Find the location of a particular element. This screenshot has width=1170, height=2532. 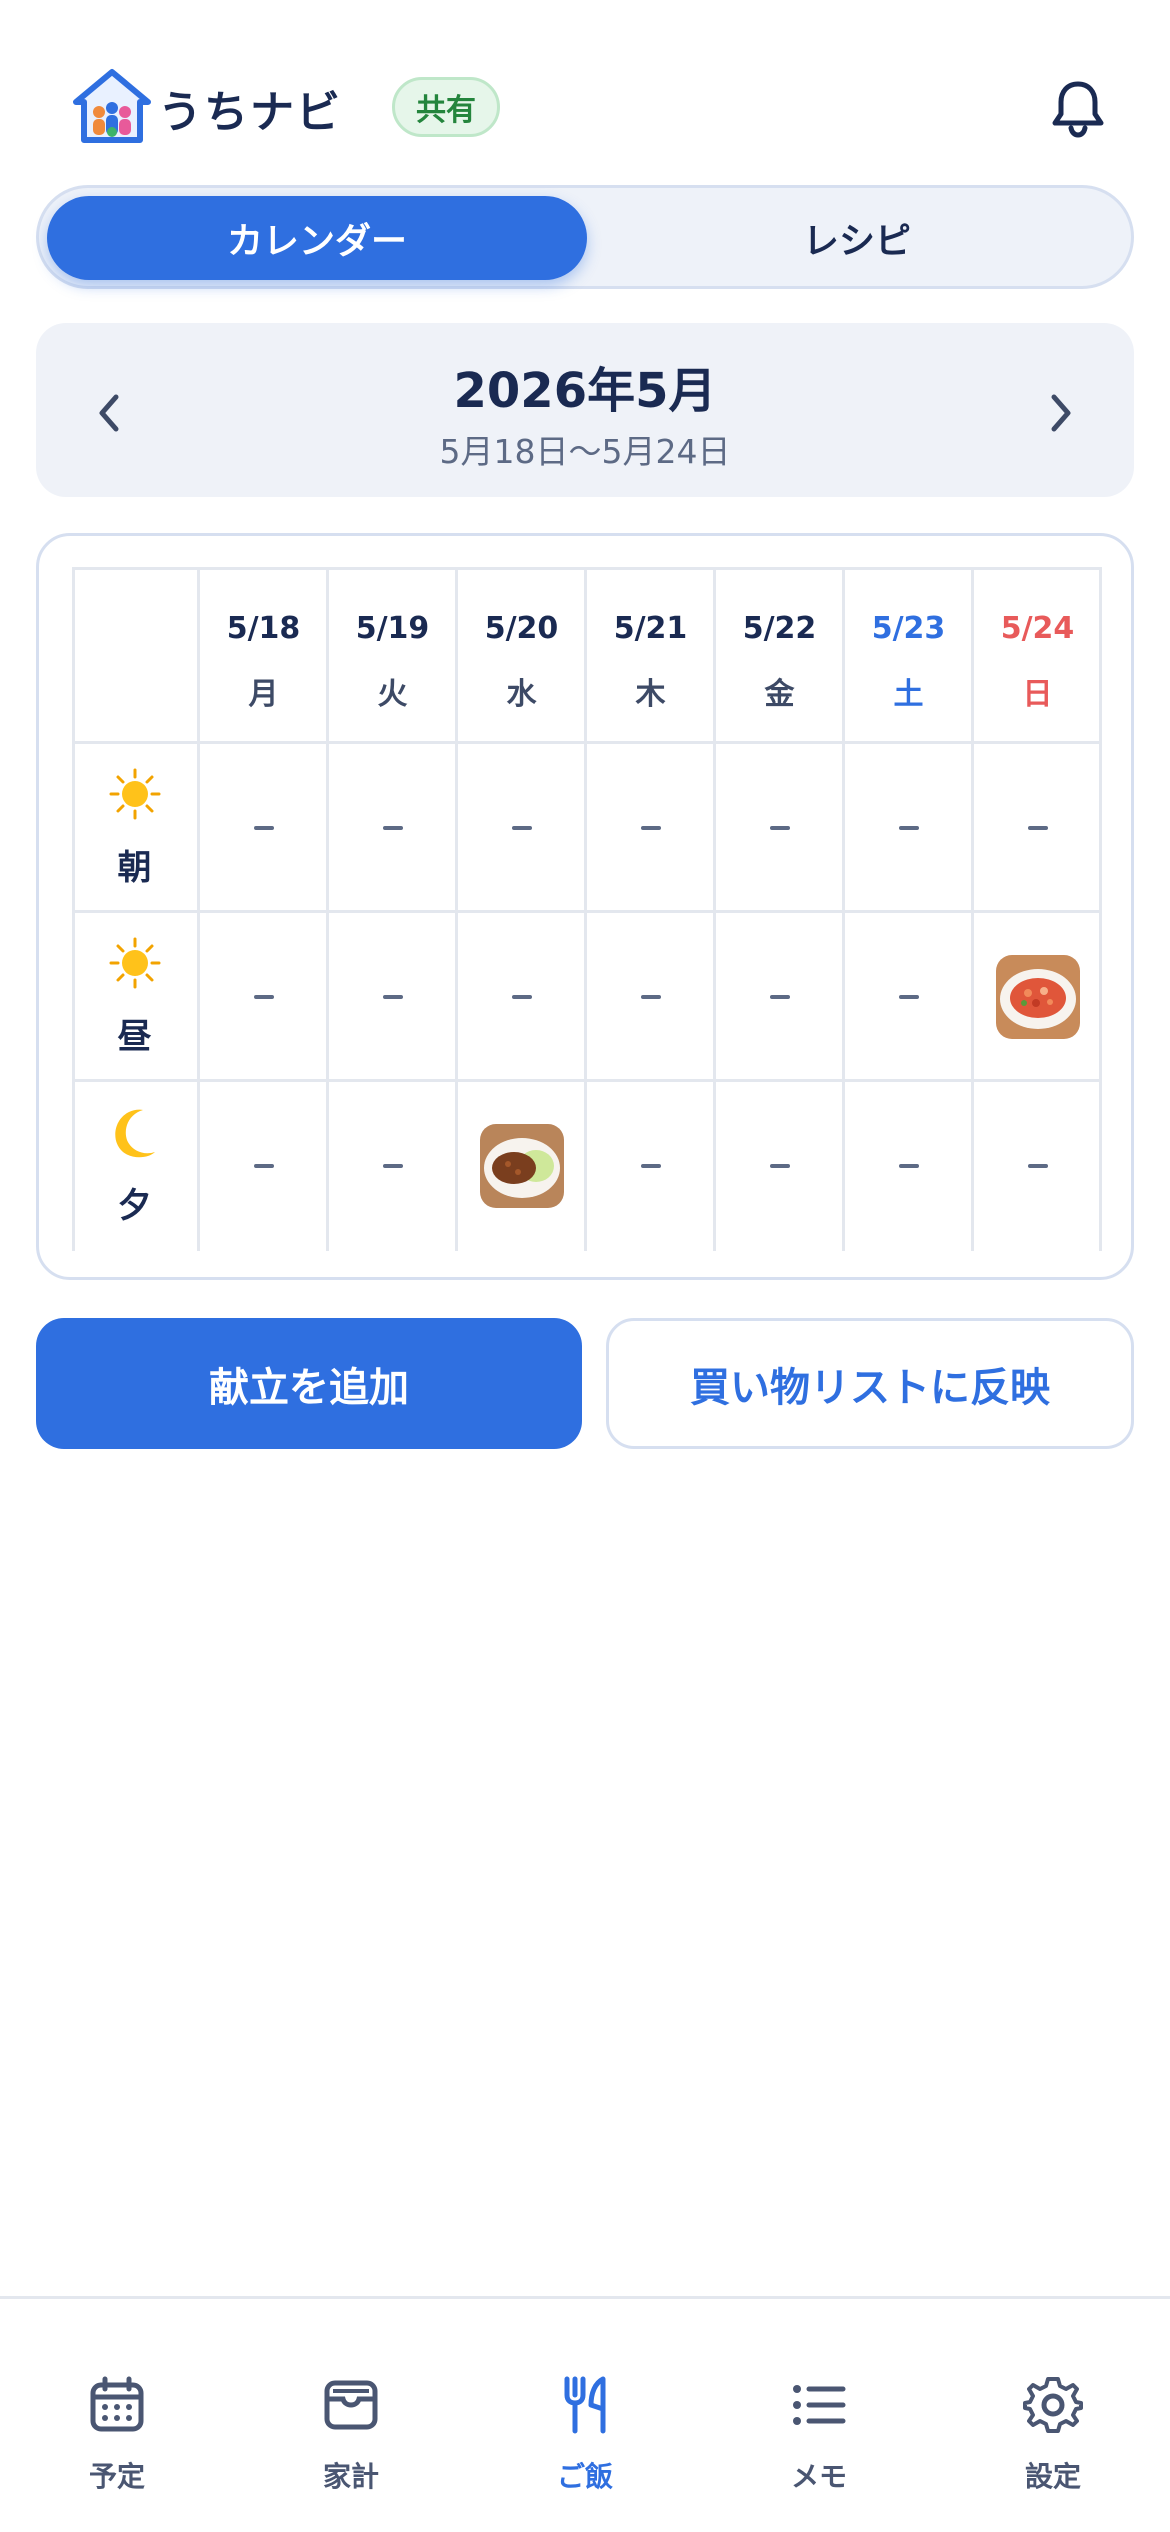

meal-row-dinner: 夕 is located at coordinates (134, 1166).